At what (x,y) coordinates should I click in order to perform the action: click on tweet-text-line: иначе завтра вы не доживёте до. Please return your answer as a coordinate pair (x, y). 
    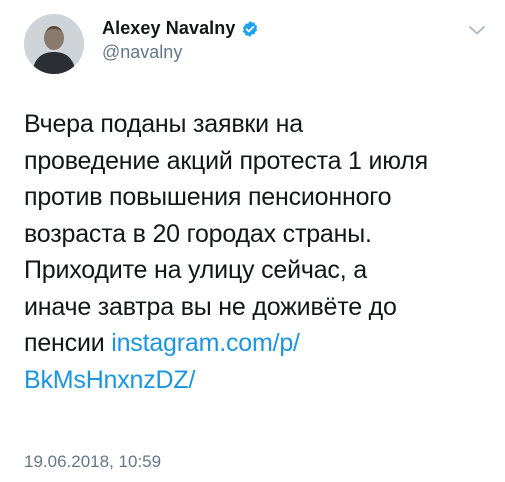
    Looking at the image, I should click on (210, 306).